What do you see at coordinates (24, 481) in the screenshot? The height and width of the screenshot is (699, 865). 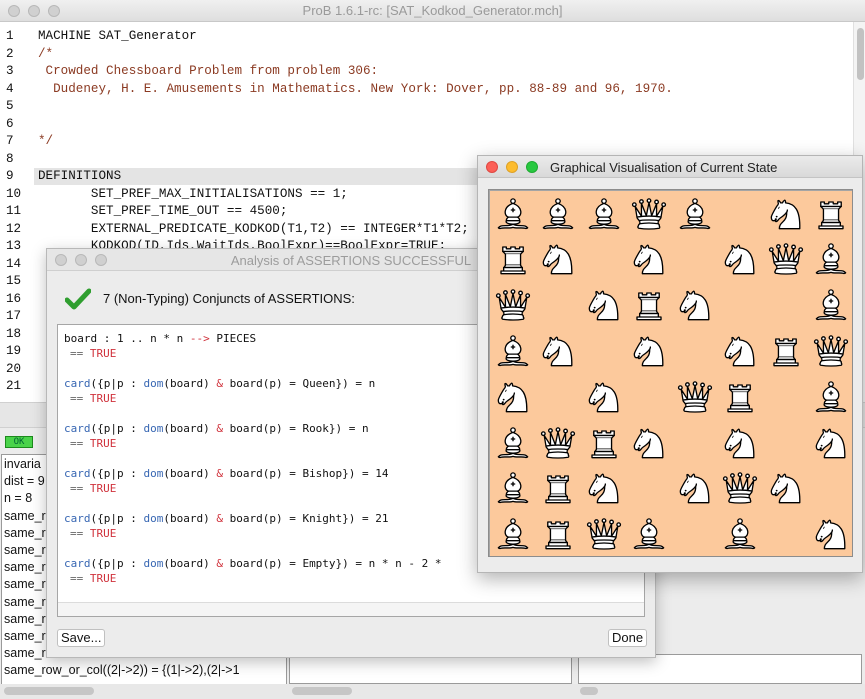 I see `state-line: dist = 9` at bounding box center [24, 481].